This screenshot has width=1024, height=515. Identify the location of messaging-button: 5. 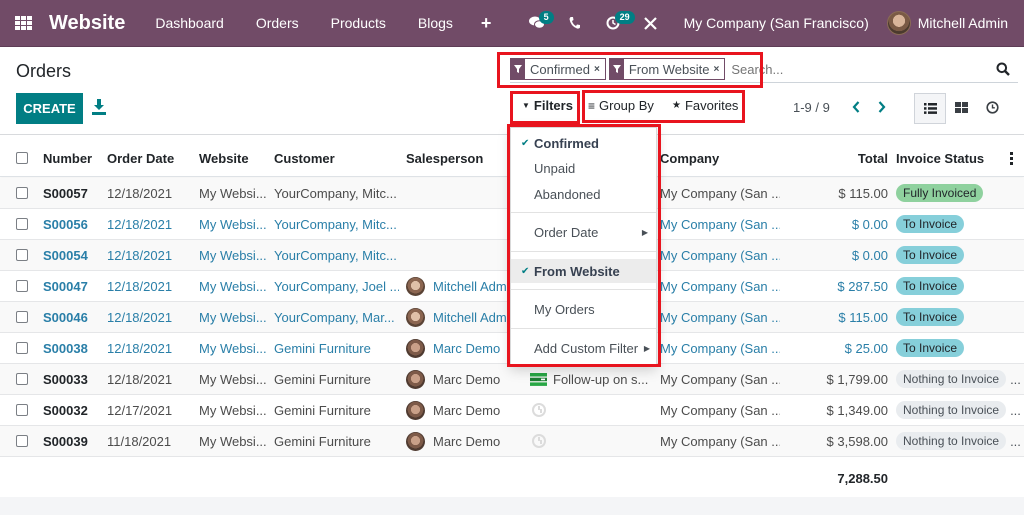
(537, 23).